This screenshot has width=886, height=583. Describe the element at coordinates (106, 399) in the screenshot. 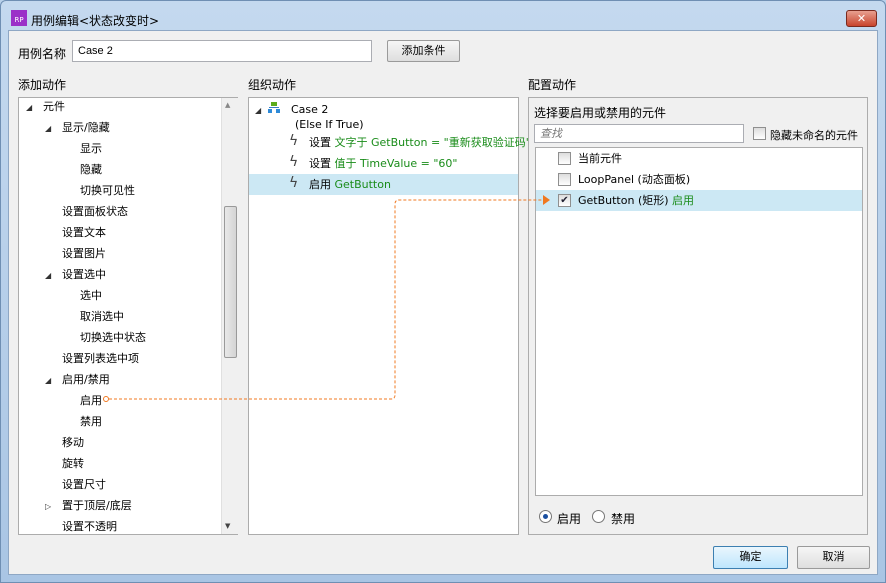

I see `connector-start` at that location.